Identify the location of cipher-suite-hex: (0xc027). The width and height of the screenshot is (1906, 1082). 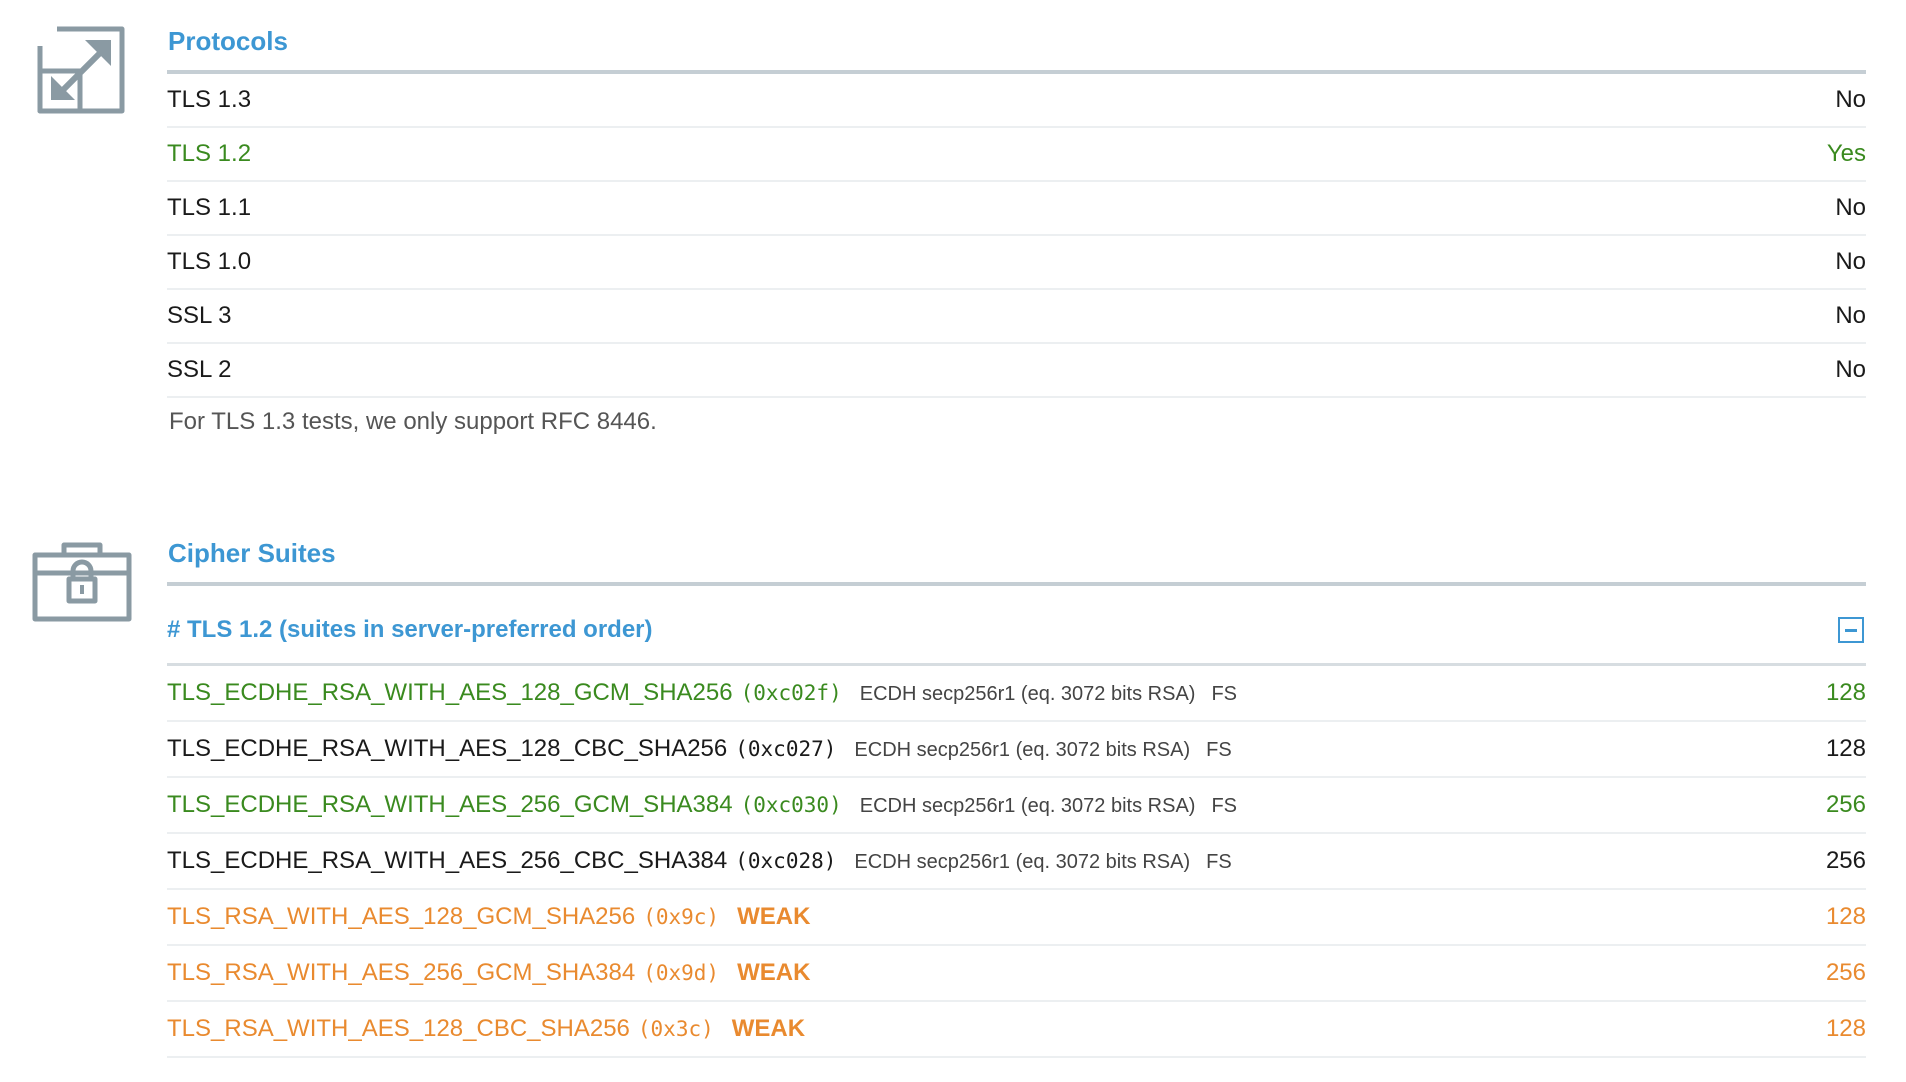
(786, 749).